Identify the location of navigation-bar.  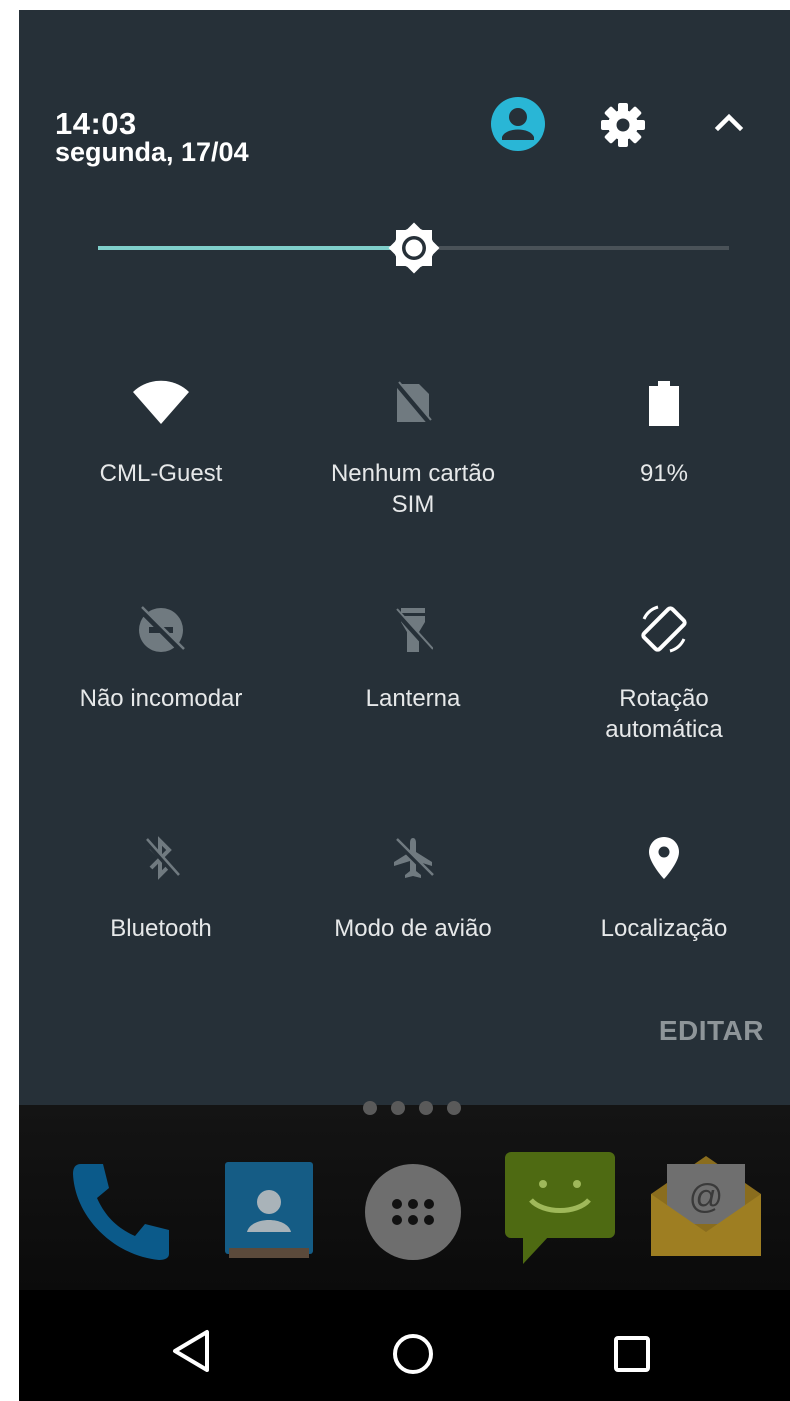
(404, 1345).